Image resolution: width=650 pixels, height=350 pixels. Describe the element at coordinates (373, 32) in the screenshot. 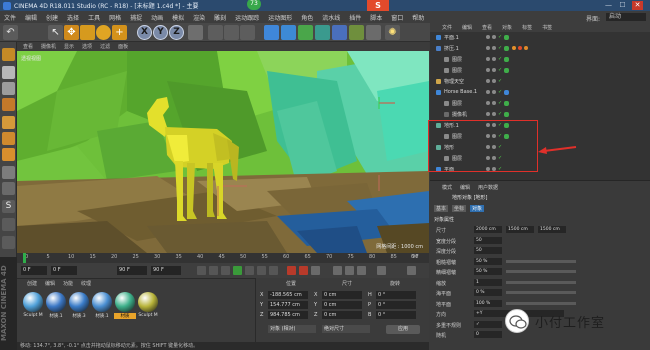

I see `camera-icon` at that location.